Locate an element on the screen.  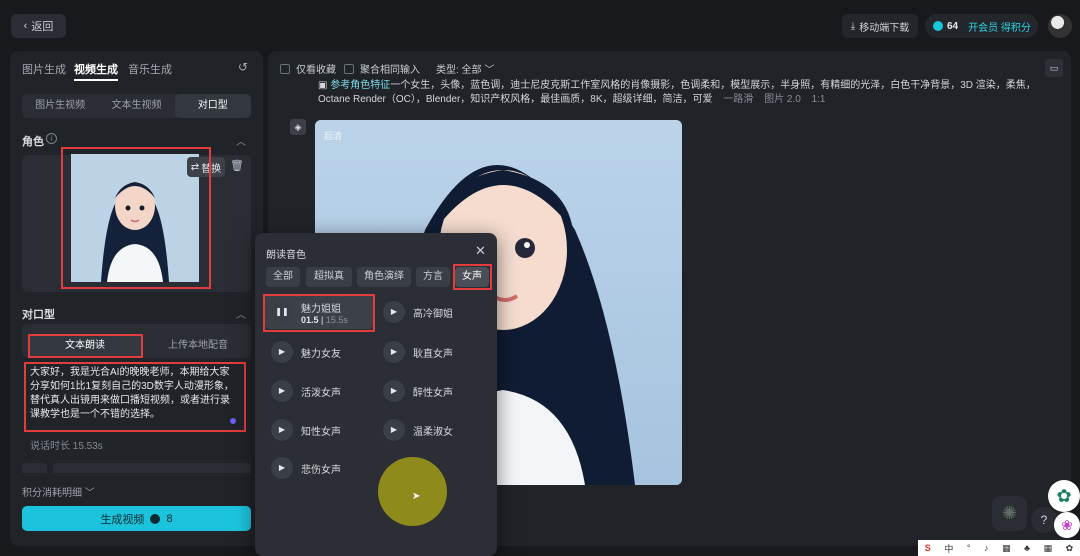
vip-link: 开会员 得积分 is located at coordinates (999, 26).